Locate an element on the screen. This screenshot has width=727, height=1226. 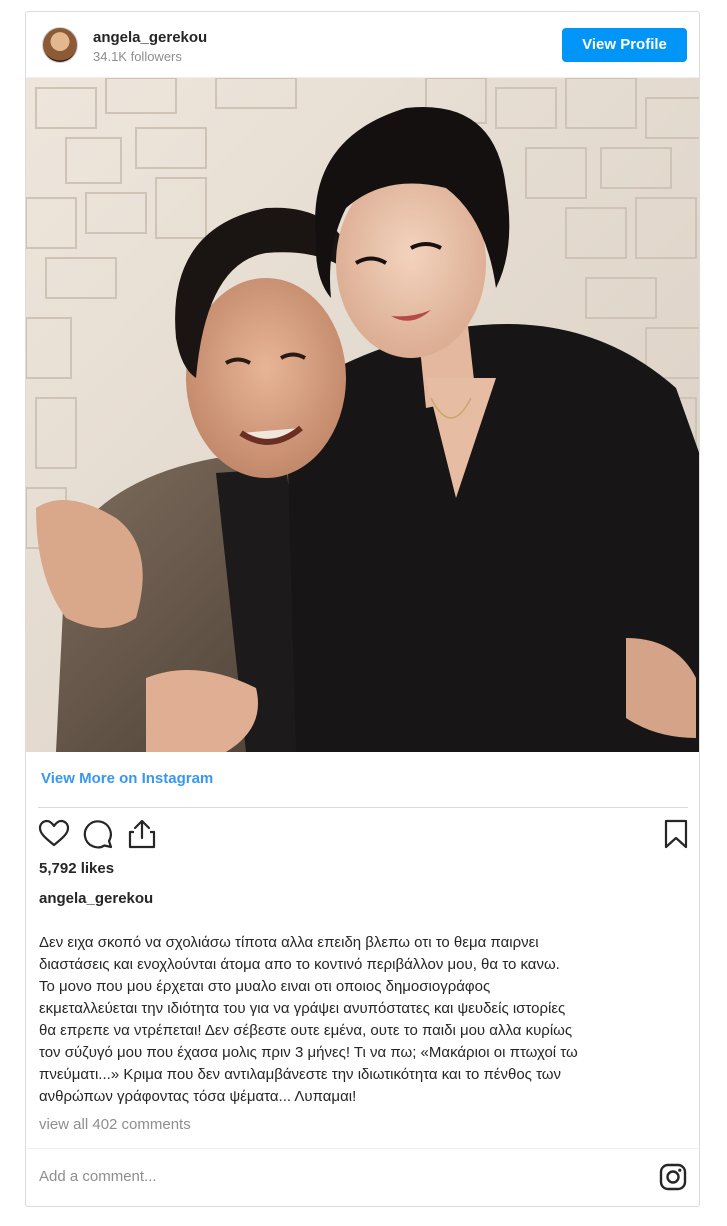
likes-count: 5,792 likes is located at coordinates (76, 868).